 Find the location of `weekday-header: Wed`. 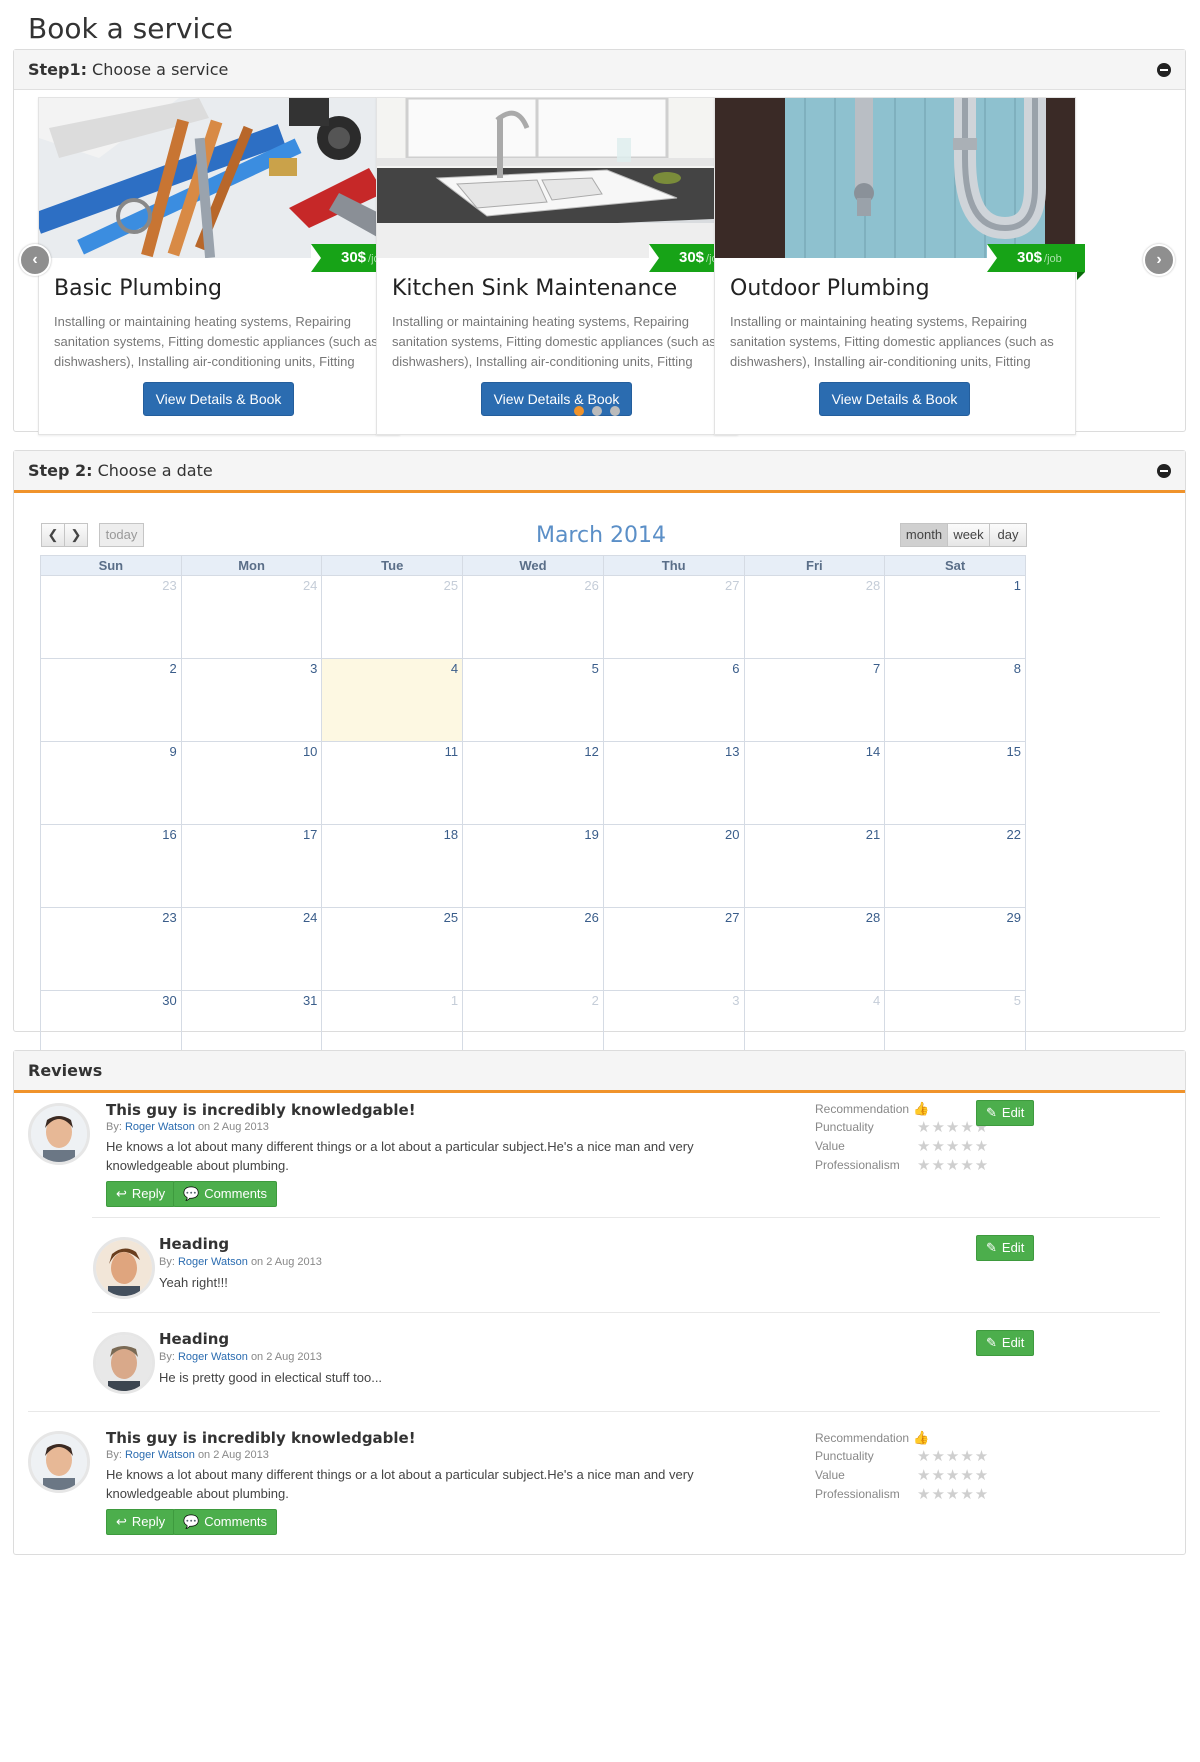

weekday-header: Wed is located at coordinates (533, 565).